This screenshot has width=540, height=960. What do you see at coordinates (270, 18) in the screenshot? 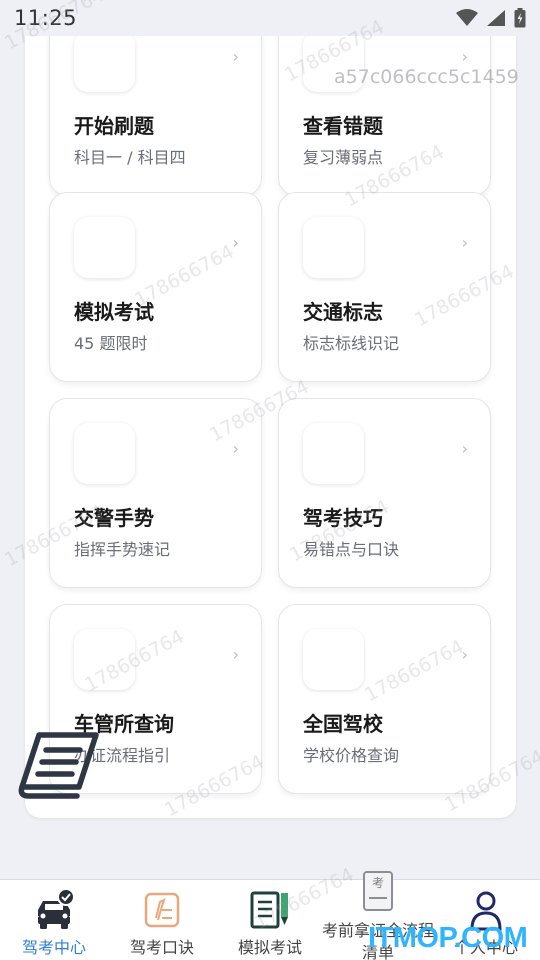
I see `status-bar: 11:25` at bounding box center [270, 18].